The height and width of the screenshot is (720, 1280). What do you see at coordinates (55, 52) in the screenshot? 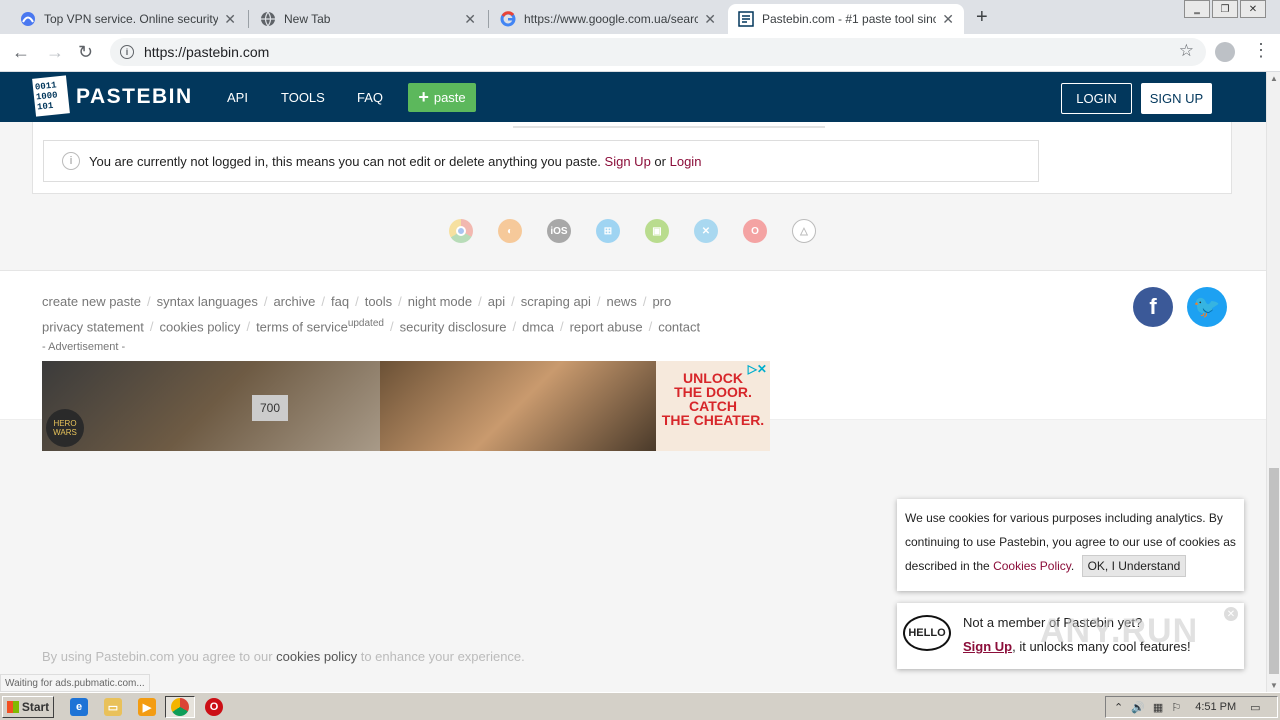
I see `forward-icon: →` at bounding box center [55, 52].